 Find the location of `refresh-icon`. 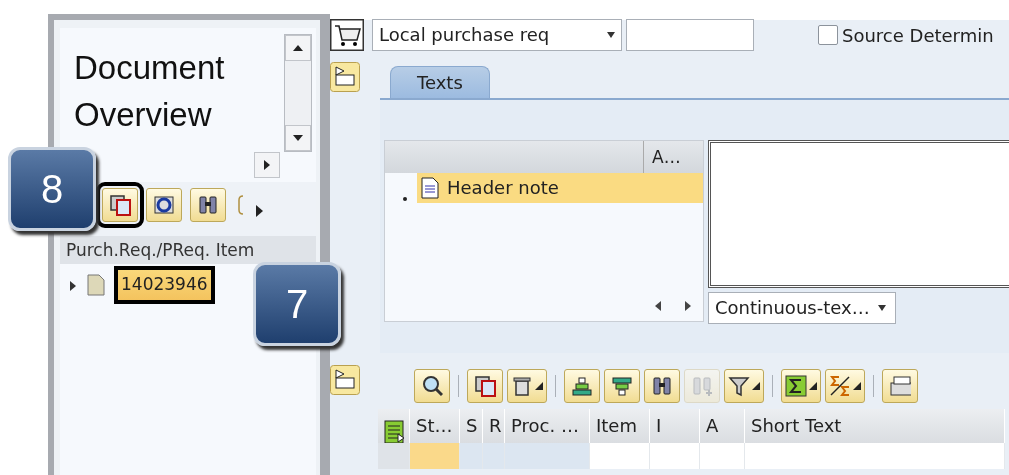

refresh-icon is located at coordinates (164, 205).